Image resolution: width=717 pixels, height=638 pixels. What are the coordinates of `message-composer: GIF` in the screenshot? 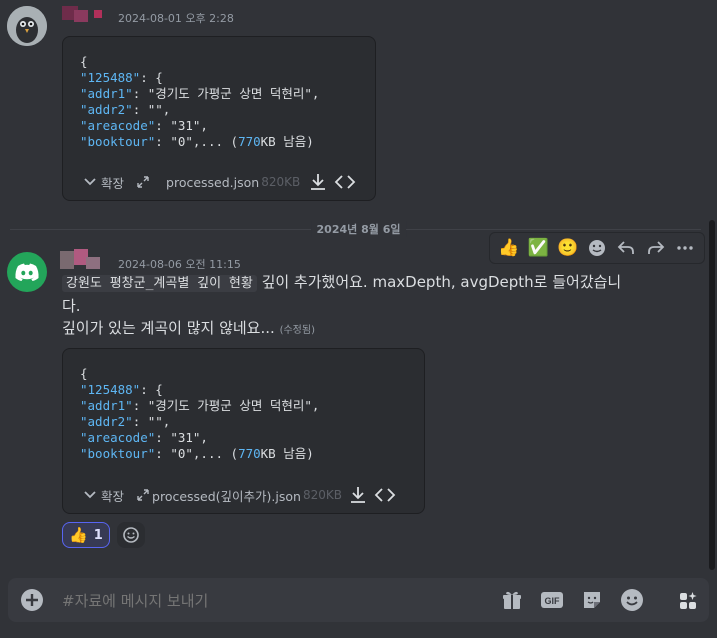 It's located at (358, 600).